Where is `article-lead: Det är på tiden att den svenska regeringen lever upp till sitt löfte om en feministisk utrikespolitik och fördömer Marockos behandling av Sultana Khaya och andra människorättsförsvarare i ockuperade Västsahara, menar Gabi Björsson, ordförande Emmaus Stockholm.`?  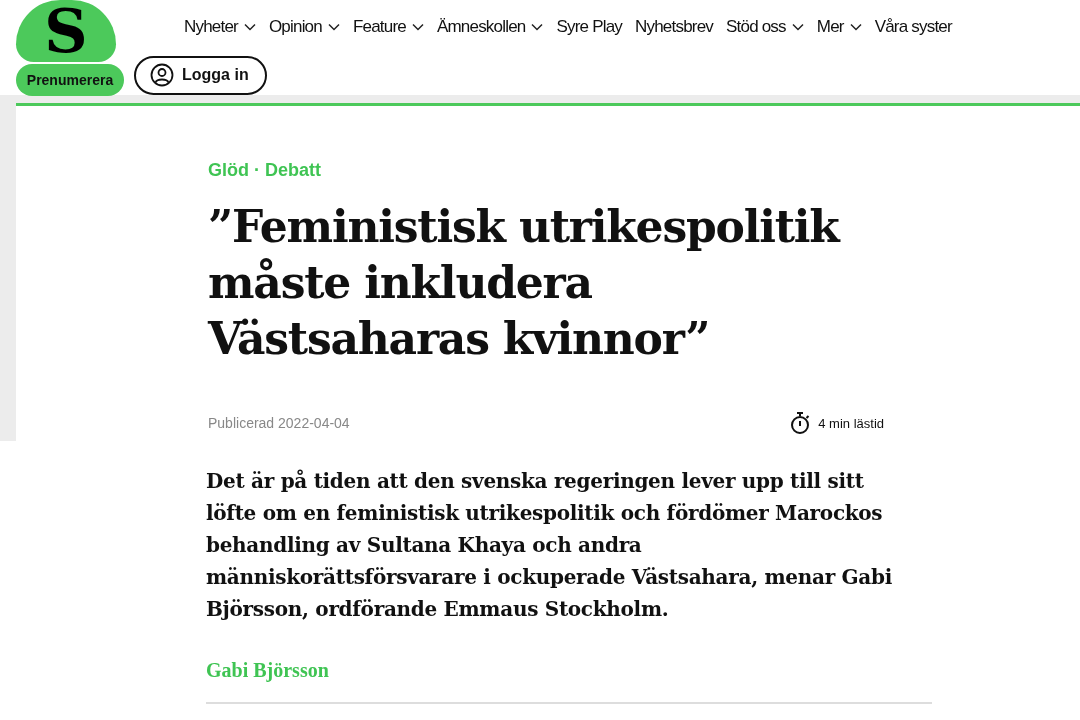 article-lead: Det är på tiden att den svenska regeringen lever upp till sitt löfte om en feministisk utrikespolitik och fördömer Marockos behandling av Sultana Khaya och andra människorättsförsvarare i ockuperade Västsahara, menar Gabi Björsson, ordförande Emmaus Stockholm. is located at coordinates (549, 545).